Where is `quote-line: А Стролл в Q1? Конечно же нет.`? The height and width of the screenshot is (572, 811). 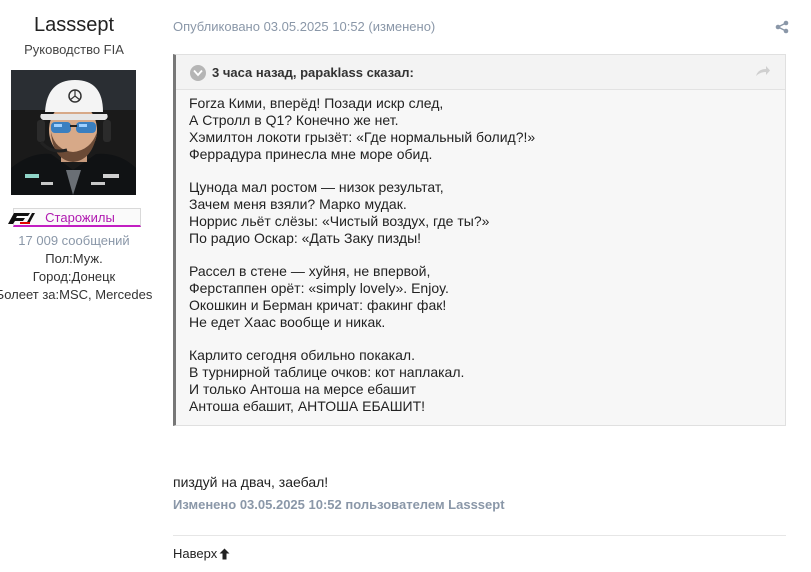 quote-line: А Стролл в Q1? Конечно же нет. is located at coordinates (294, 120).